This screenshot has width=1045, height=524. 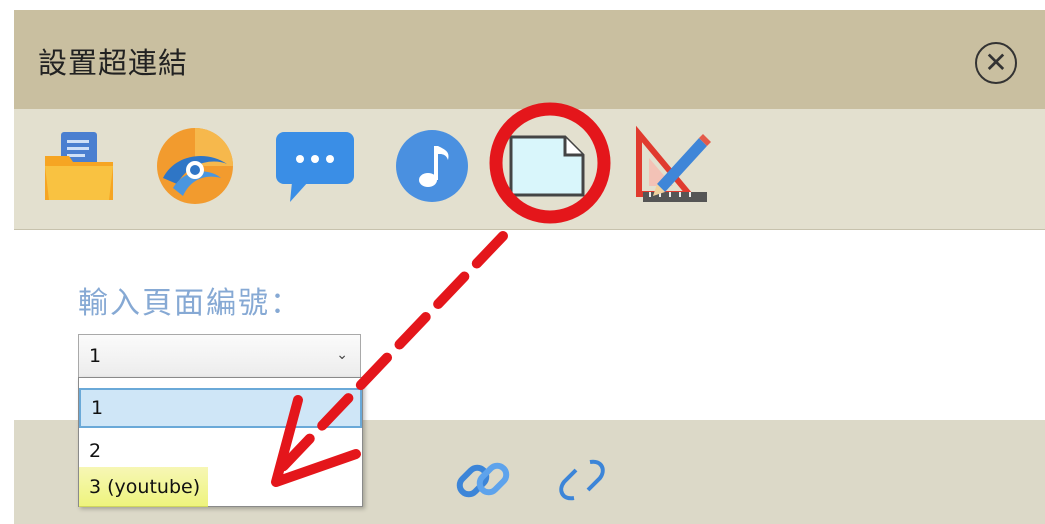 What do you see at coordinates (144, 487) in the screenshot?
I see `option-3-youtube: 3 (youtube)` at bounding box center [144, 487].